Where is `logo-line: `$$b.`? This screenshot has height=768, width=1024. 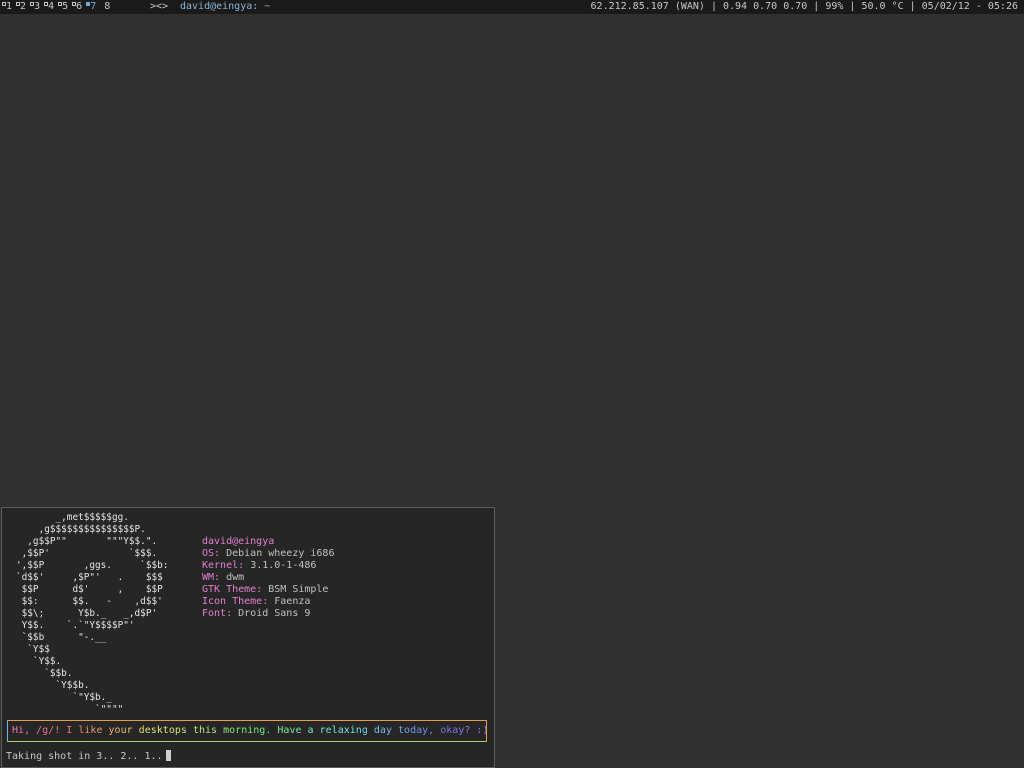 logo-line: `$$b. is located at coordinates (44, 673).